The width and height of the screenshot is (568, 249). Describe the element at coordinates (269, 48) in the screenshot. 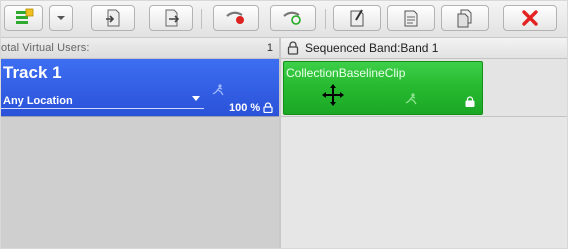

I see `total-users-value: 1` at that location.